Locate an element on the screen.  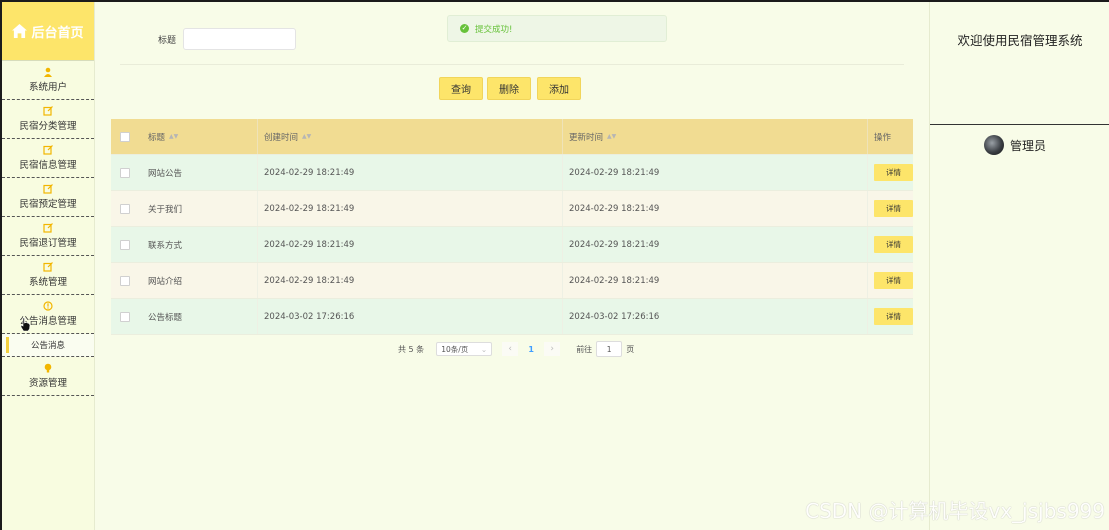
header-title: 标题 ▲▼ is located at coordinates (198, 136).